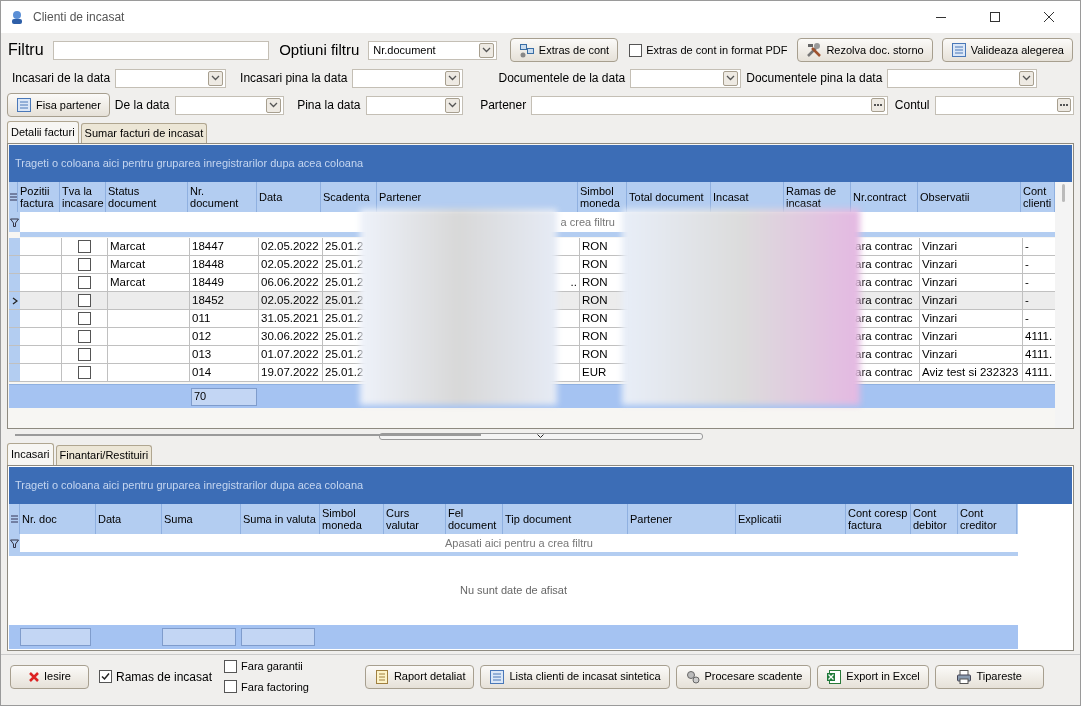 This screenshot has height=706, width=1081. Describe the element at coordinates (692, 676) in the screenshot. I see `gears-icon` at that location.